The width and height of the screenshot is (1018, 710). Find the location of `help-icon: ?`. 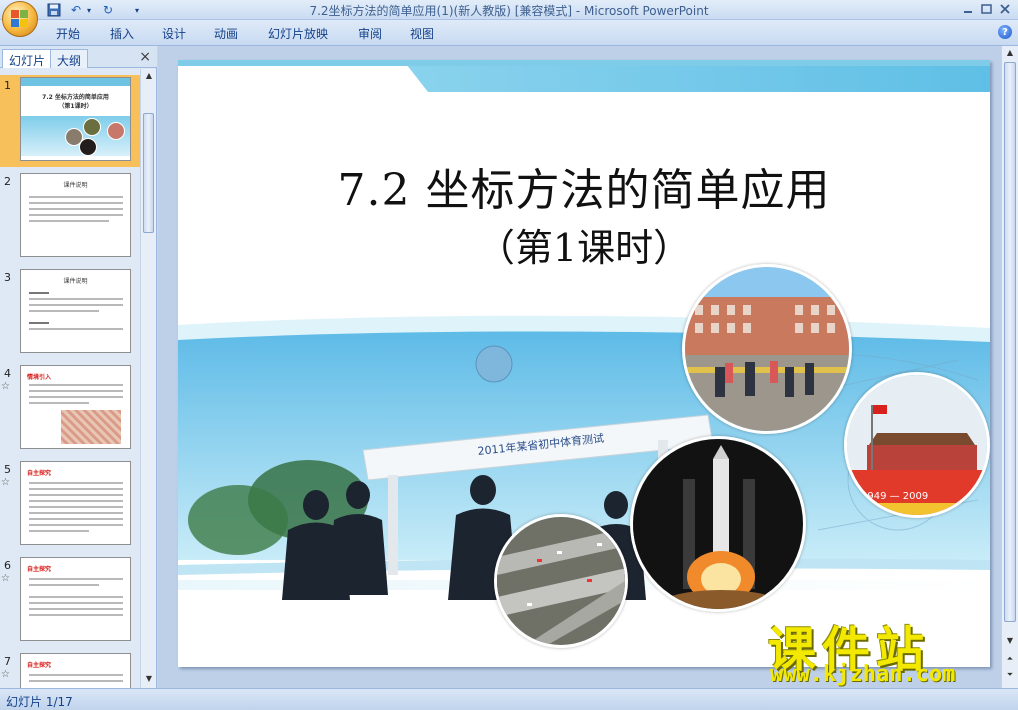

help-icon: ? is located at coordinates (1005, 32).